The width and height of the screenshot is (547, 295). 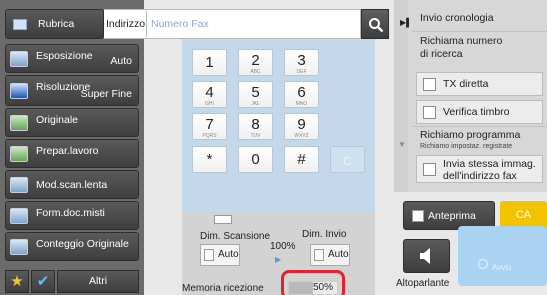 What do you see at coordinates (64, 56) in the screenshot?
I see `esposizione-label: Esposizione` at bounding box center [64, 56].